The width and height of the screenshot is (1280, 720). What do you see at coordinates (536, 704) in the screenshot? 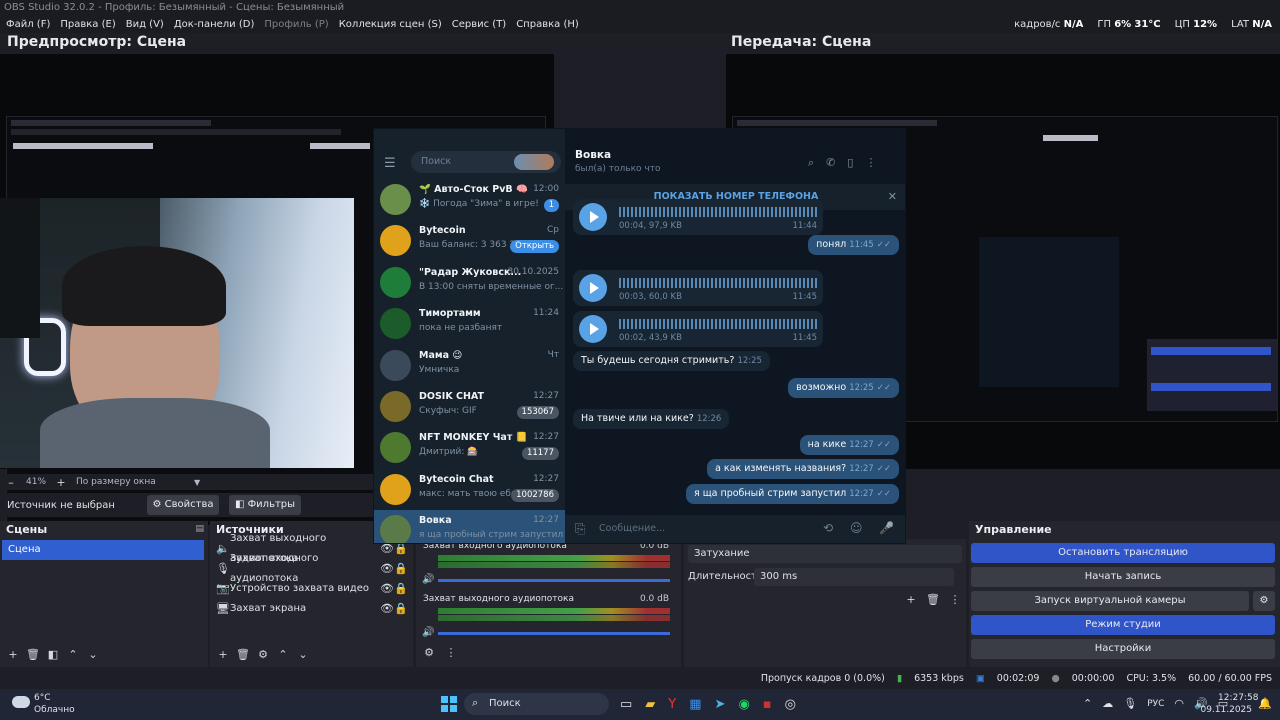
I see `taskbar-search: ⌕ Поиск` at bounding box center [536, 704].